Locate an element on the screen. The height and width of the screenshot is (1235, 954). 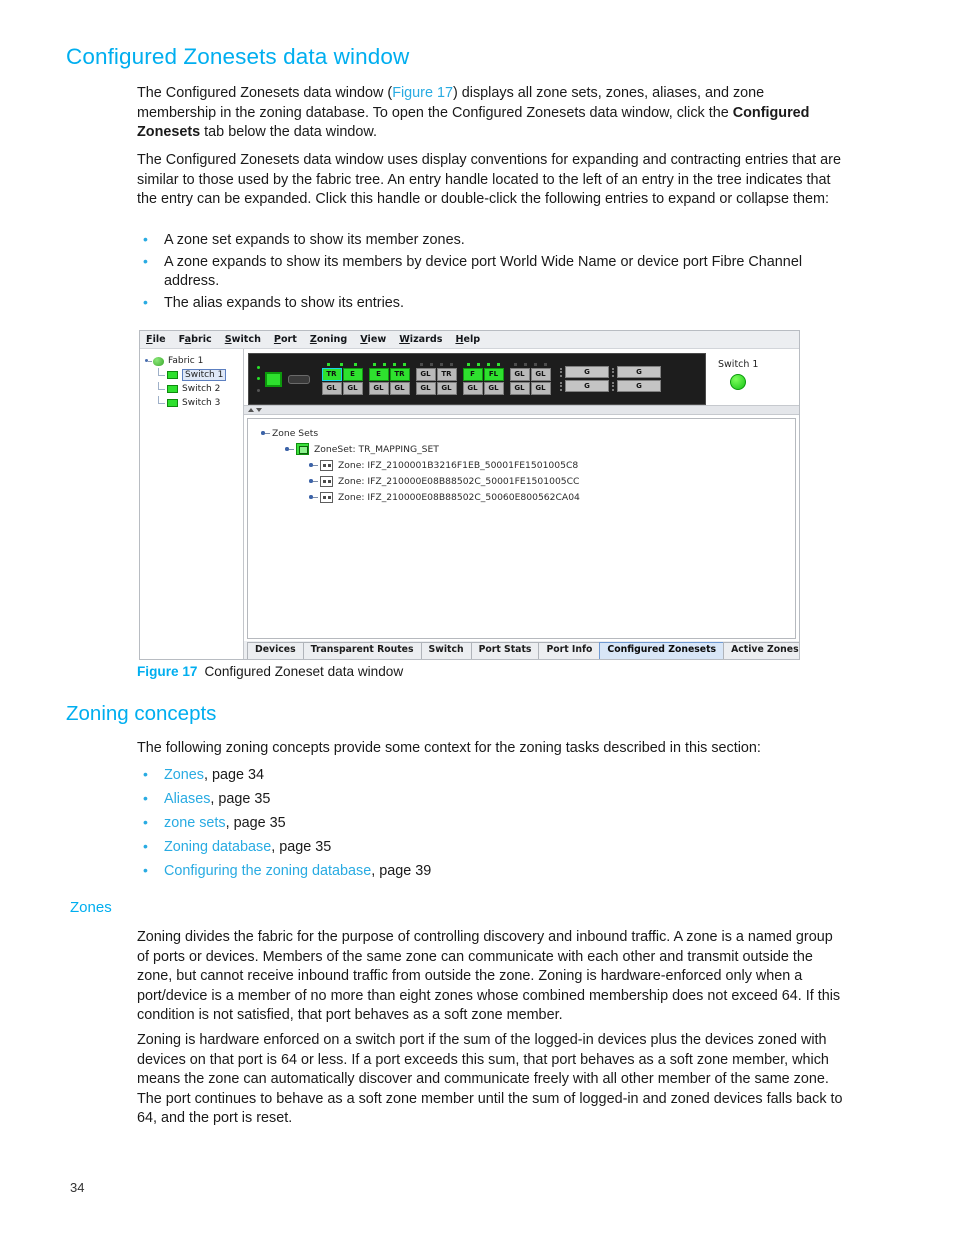
ethernet-port-icon is located at coordinates (273, 379).